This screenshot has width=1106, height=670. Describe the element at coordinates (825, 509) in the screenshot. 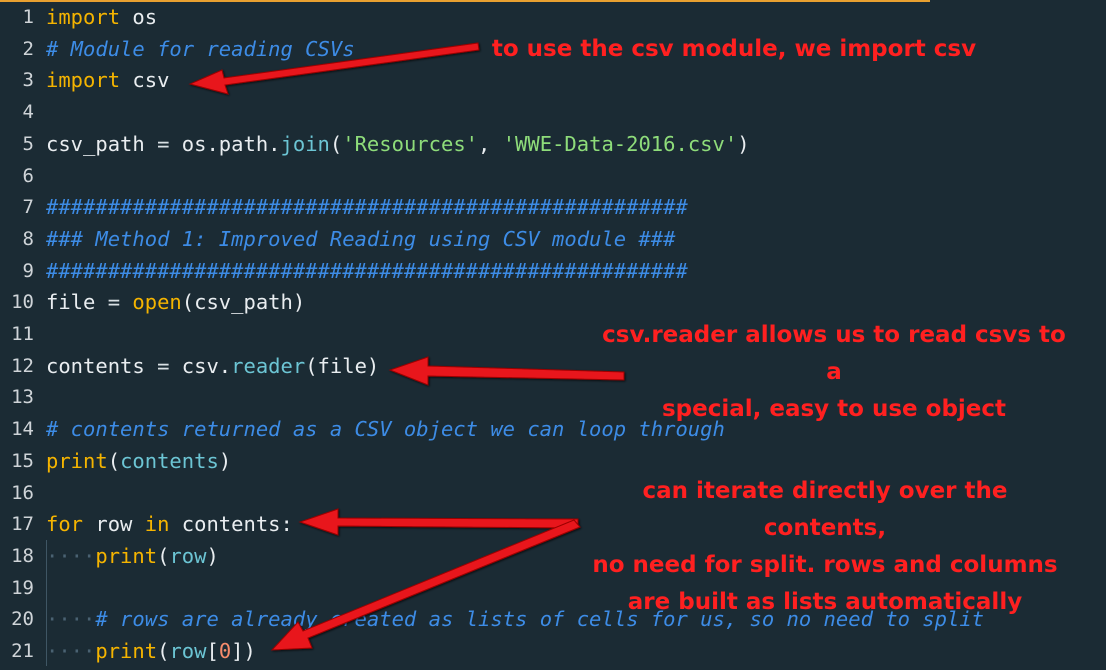

I see `annotation-iterate-line-1: can iterate directly over the contents,` at that location.